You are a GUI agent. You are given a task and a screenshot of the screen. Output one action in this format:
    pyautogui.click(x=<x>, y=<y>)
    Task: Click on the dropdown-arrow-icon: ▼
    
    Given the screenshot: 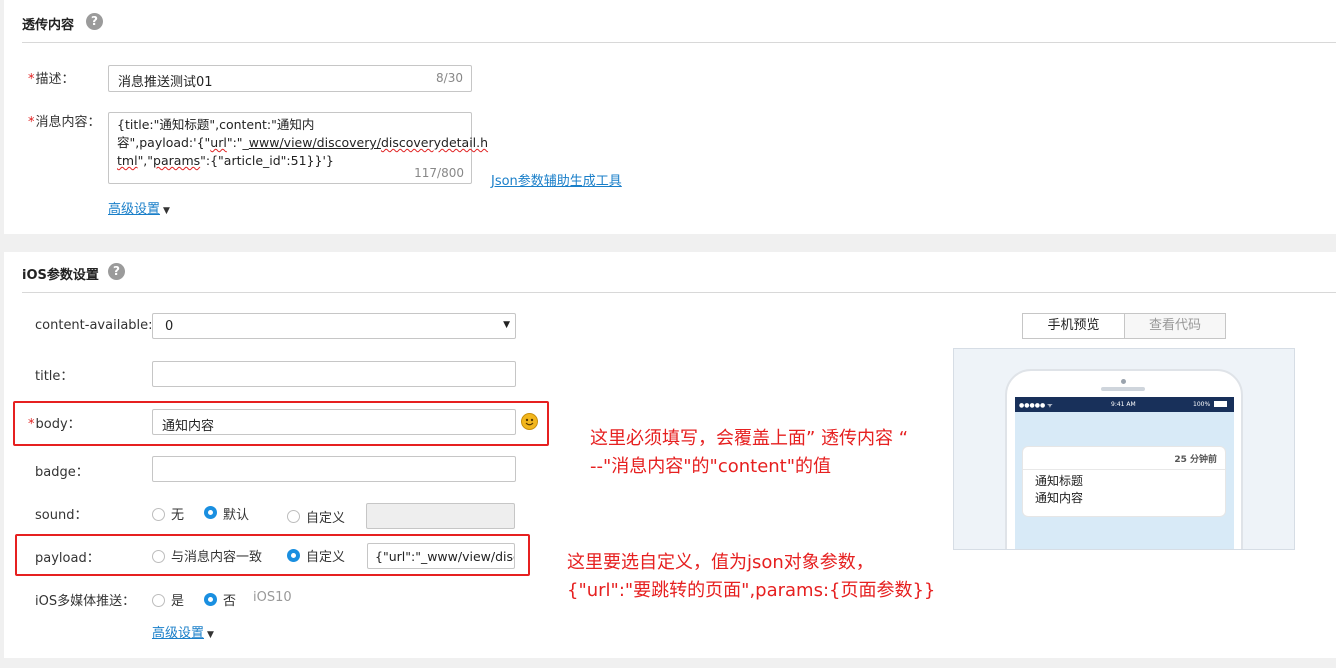 What is the action you would take?
    pyautogui.click(x=506, y=325)
    